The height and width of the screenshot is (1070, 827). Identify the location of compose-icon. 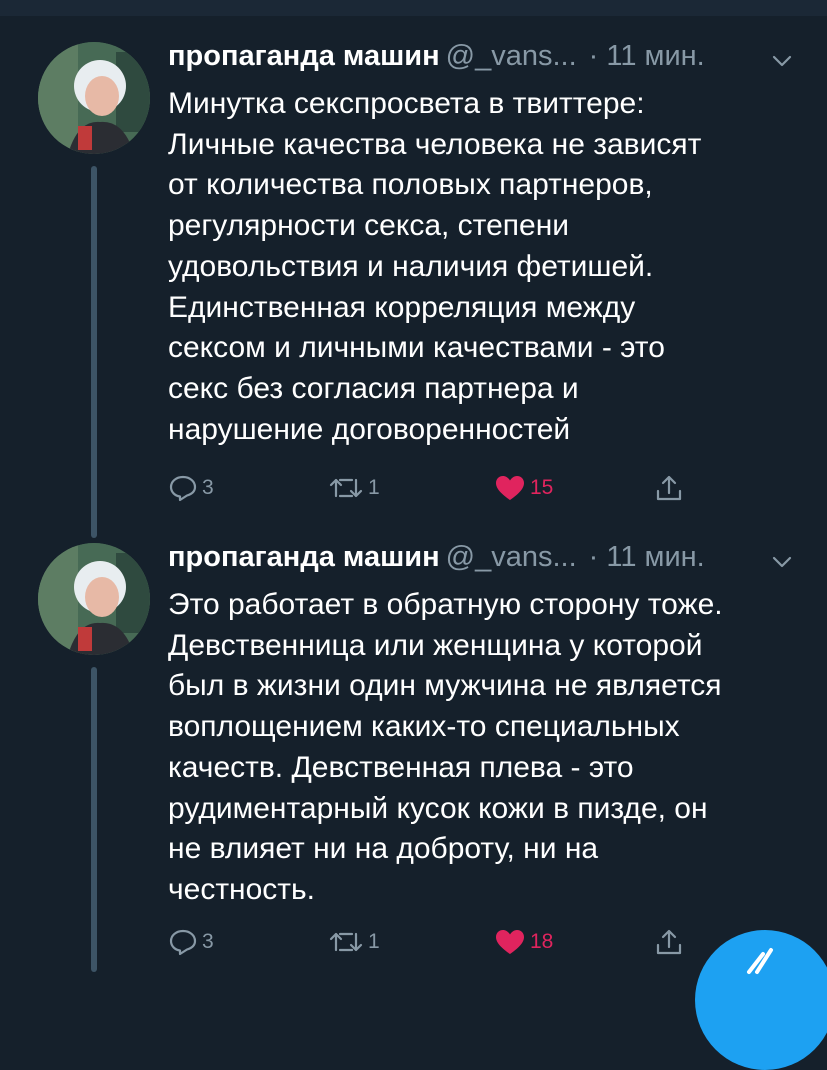
(760, 961).